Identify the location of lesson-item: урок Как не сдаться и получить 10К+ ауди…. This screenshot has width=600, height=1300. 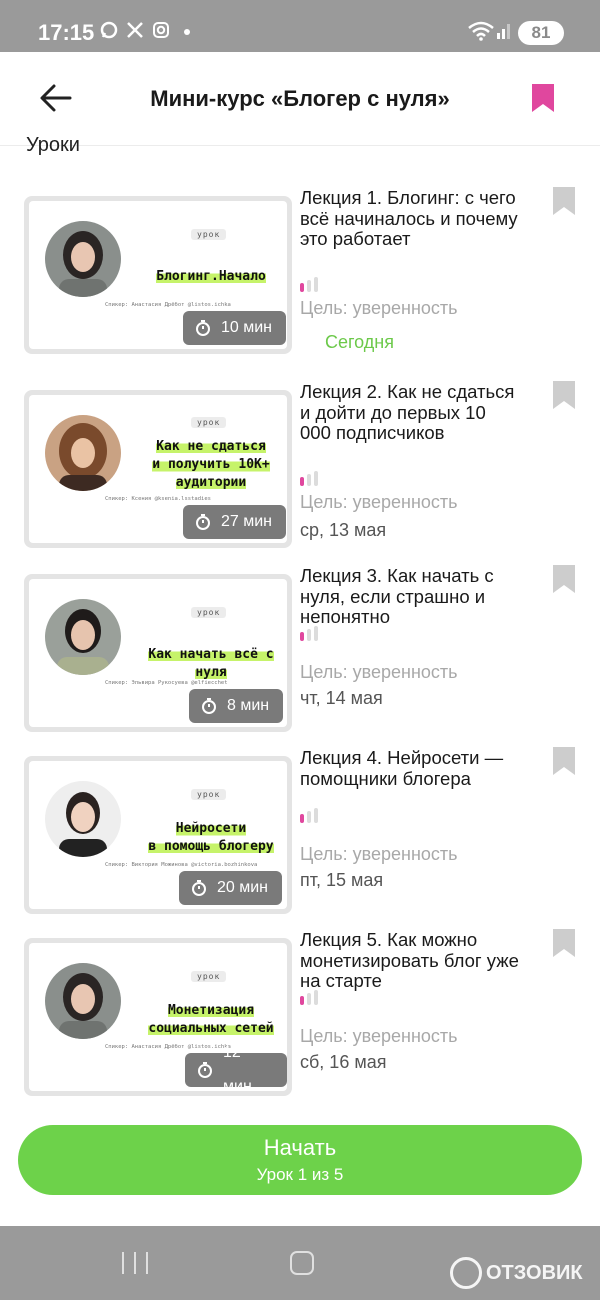
(300, 461).